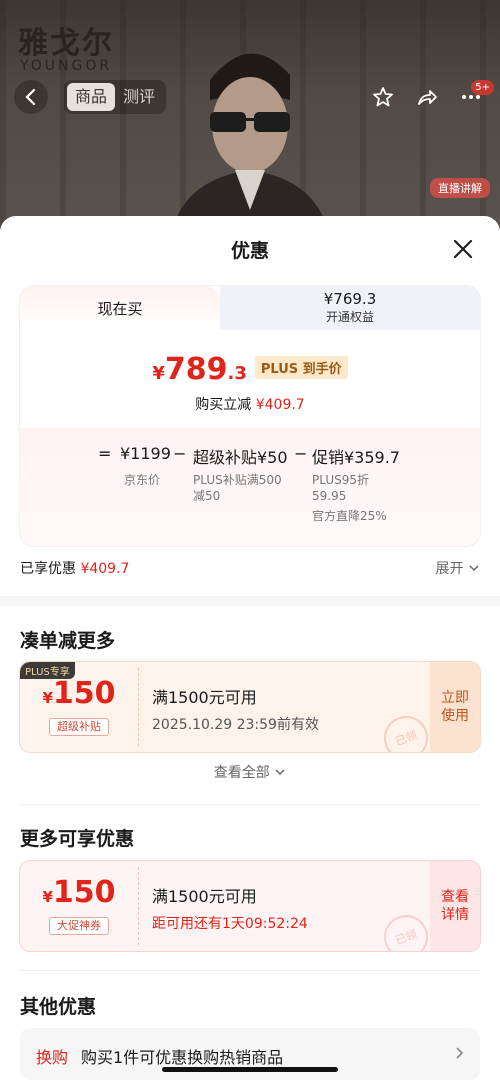 The image size is (500, 1083). I want to click on trade-in-offer: 换购 购买1件可优惠换购热销商品, so click(250, 1054).